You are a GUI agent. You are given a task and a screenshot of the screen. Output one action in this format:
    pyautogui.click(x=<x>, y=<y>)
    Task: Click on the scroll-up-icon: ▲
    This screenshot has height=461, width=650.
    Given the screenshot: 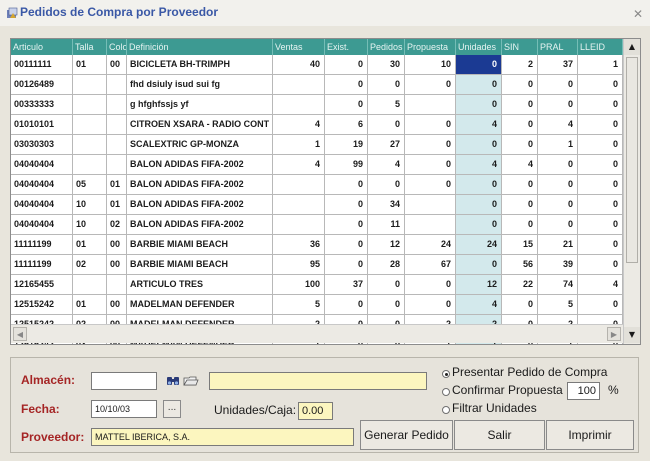 What is the action you would take?
    pyautogui.click(x=632, y=47)
    